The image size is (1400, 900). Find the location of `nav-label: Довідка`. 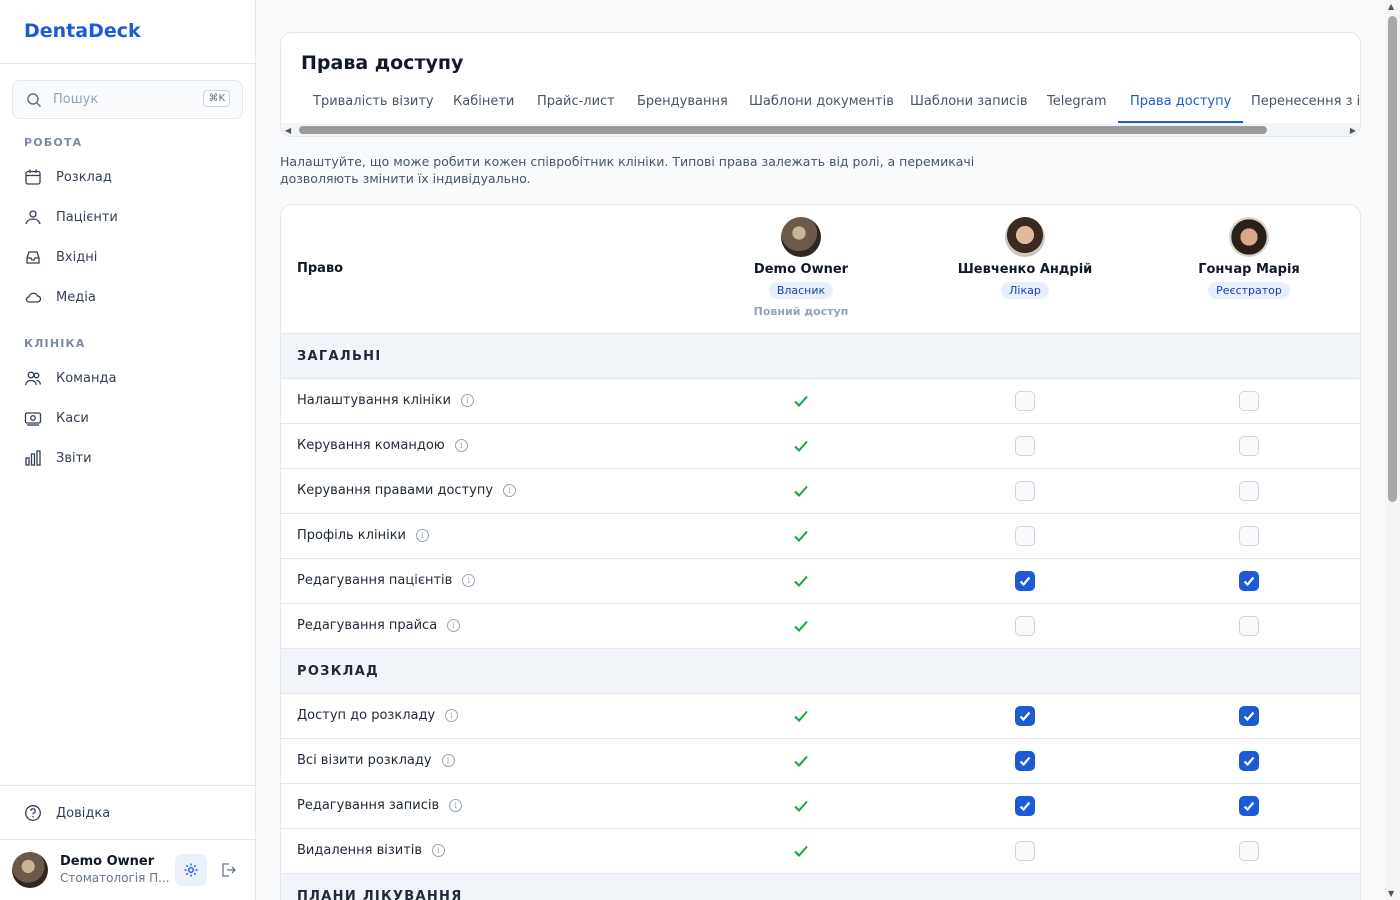

nav-label: Довідка is located at coordinates (83, 813).